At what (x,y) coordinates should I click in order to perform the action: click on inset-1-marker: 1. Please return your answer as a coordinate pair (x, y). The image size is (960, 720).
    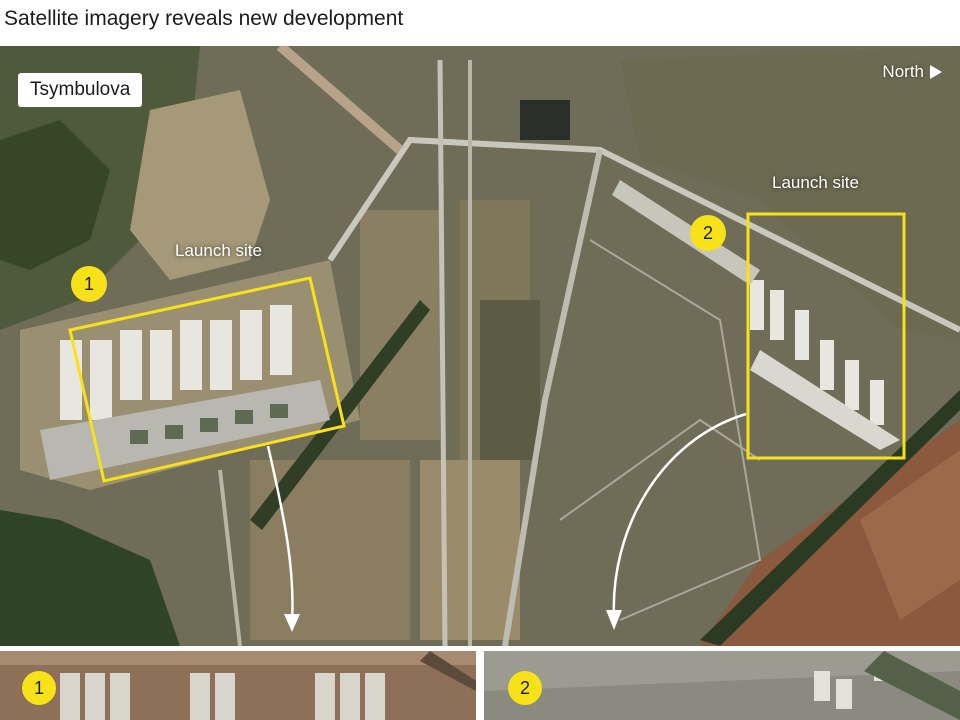
    Looking at the image, I should click on (39, 688).